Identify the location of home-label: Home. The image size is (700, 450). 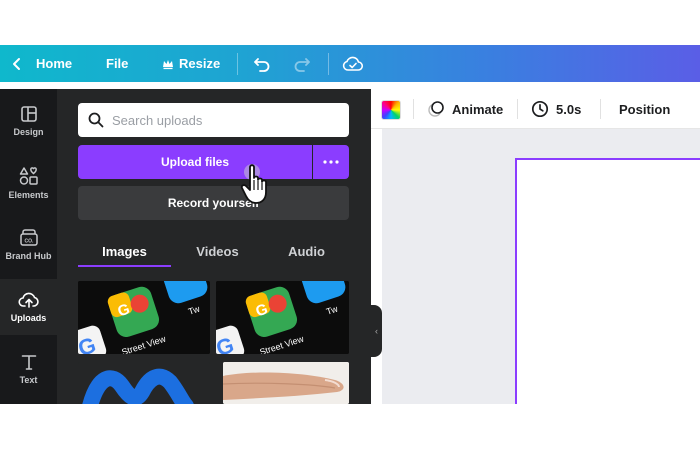
(54, 63).